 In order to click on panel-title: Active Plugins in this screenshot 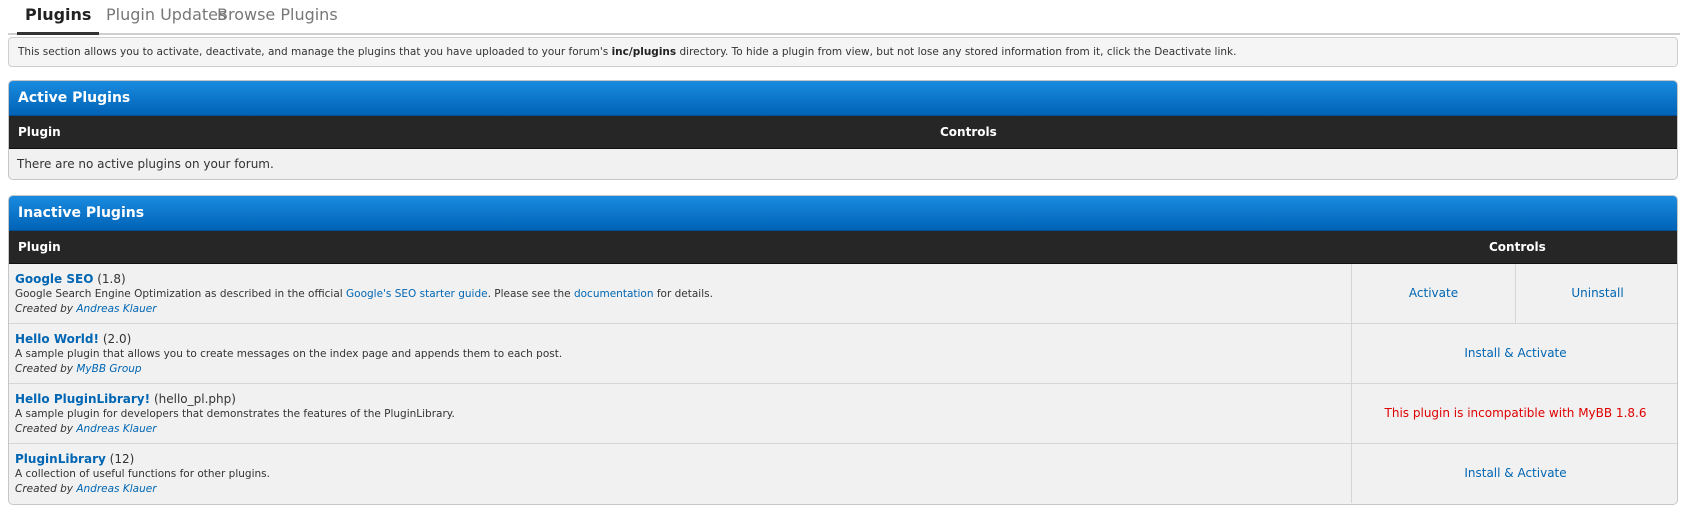, I will do `click(843, 98)`.